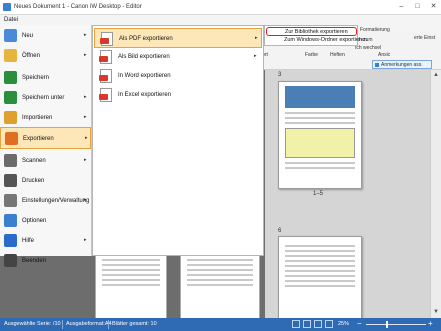 This screenshot has width=441, height=331. What do you see at coordinates (436, 312) in the screenshot?
I see `scroll-down-icon: ▼` at bounding box center [436, 312].